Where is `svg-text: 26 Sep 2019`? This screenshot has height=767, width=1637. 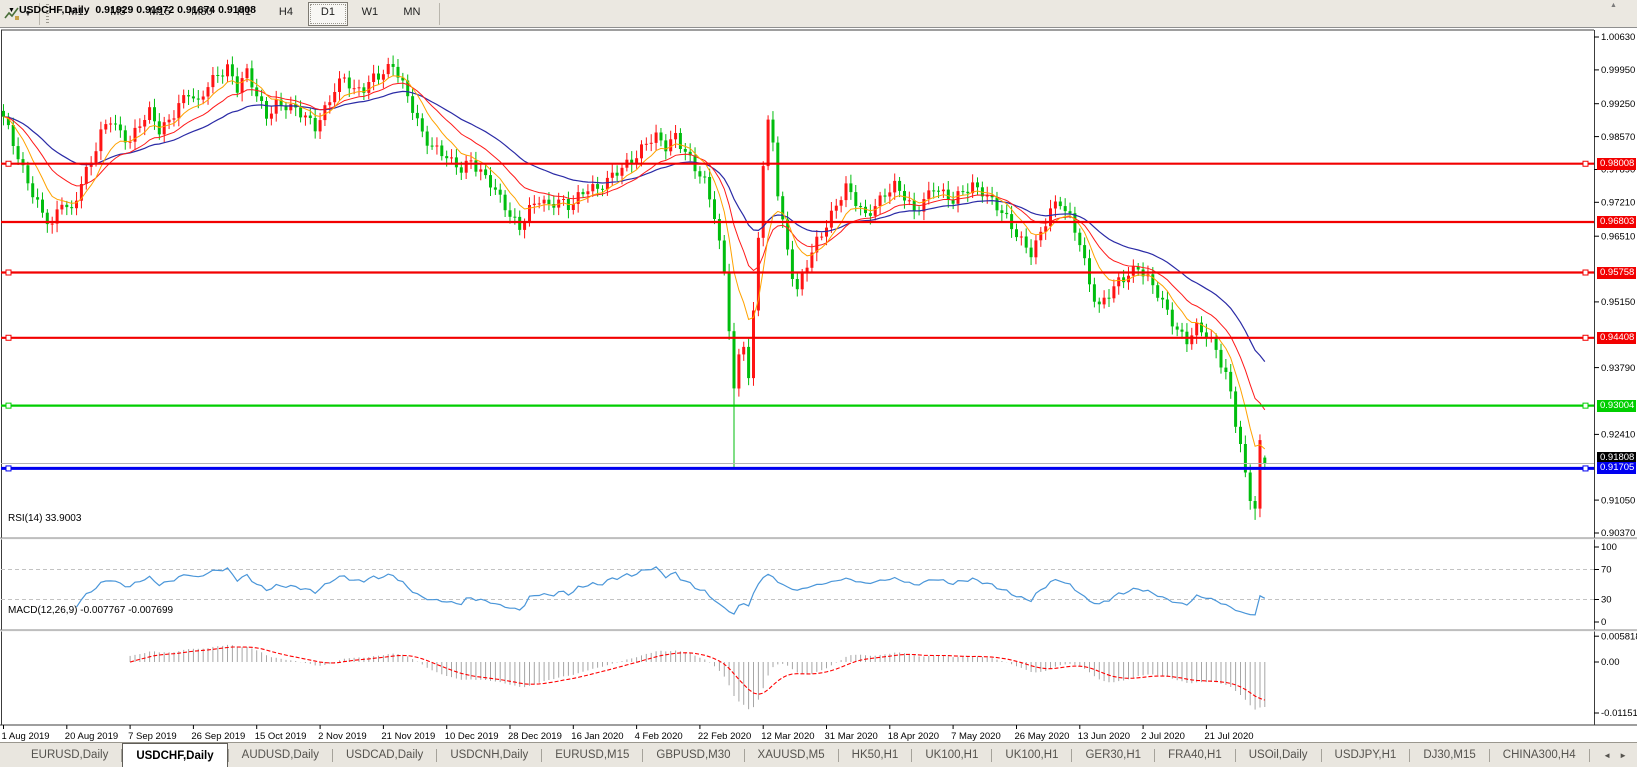
svg-text: 26 Sep 2019 is located at coordinates (218, 736).